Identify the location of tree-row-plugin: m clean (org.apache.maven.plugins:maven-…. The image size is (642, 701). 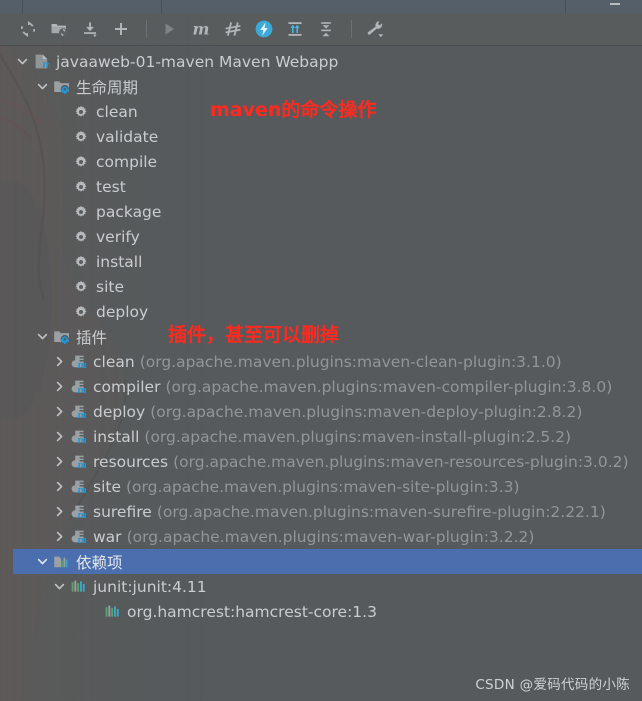
(321, 361).